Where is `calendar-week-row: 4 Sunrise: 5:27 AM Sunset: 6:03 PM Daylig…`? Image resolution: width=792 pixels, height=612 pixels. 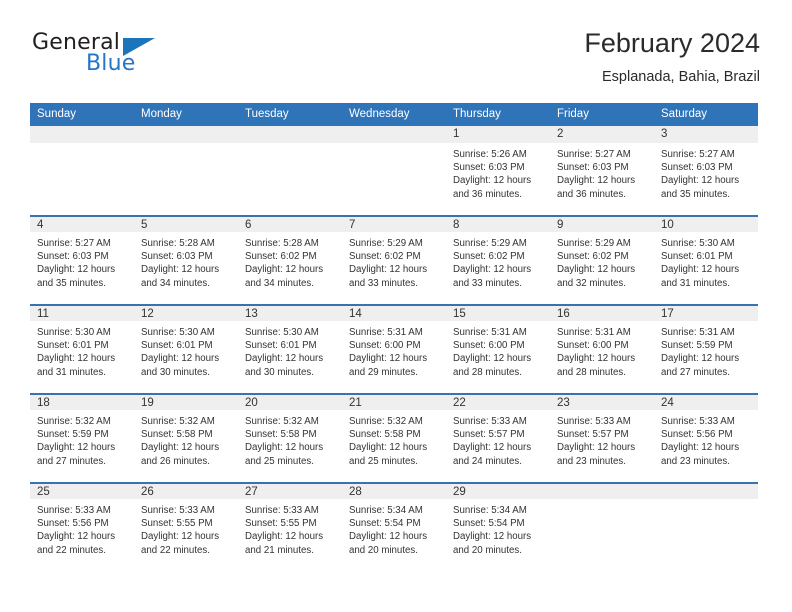
calendar-week-row: 4 Sunrise: 5:27 AM Sunset: 6:03 PM Daylig… is located at coordinates (394, 259).